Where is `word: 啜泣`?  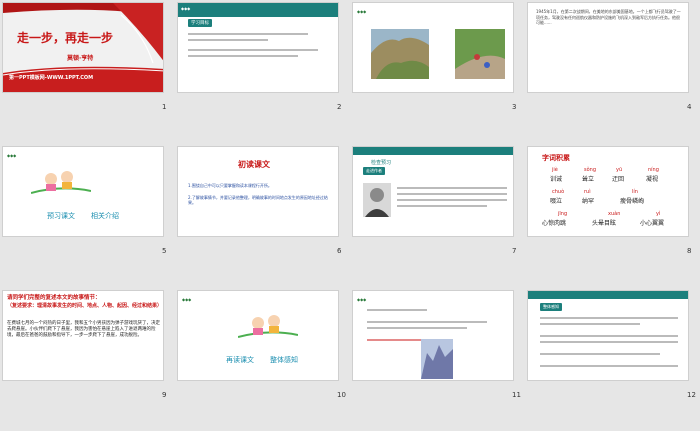 word: 啜泣 is located at coordinates (556, 201).